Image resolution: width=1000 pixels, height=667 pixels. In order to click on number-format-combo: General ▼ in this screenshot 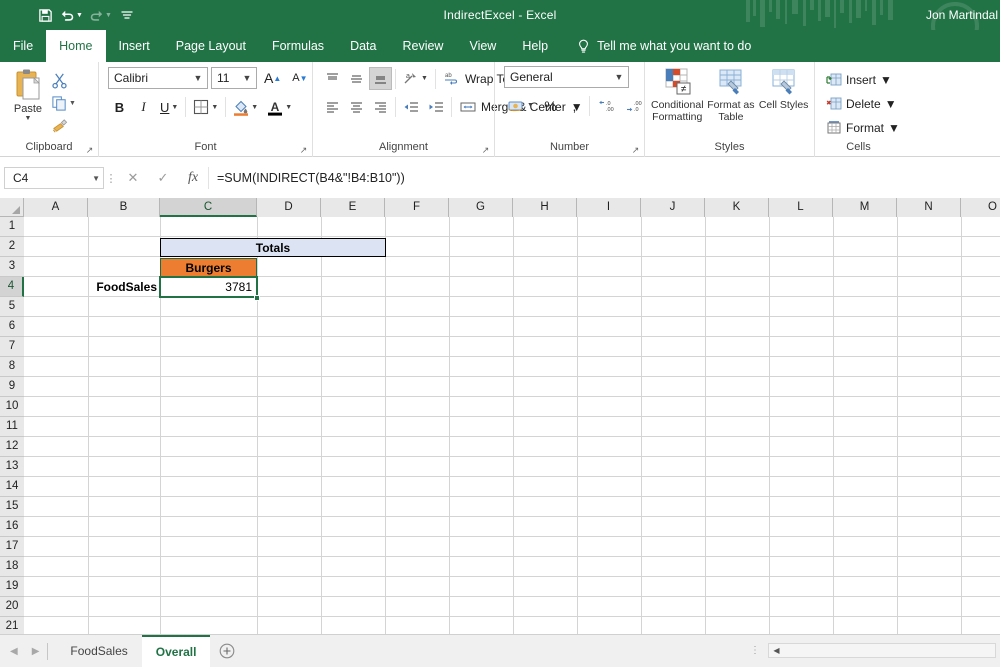, I will do `click(566, 77)`.